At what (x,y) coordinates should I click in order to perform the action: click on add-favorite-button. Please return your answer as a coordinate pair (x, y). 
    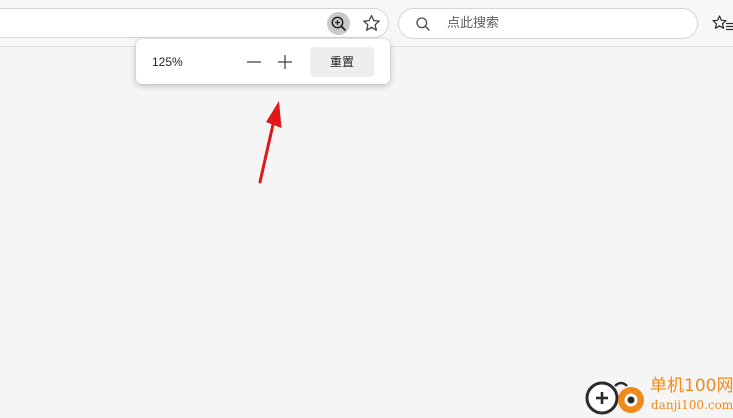
    Looking at the image, I should click on (371, 23).